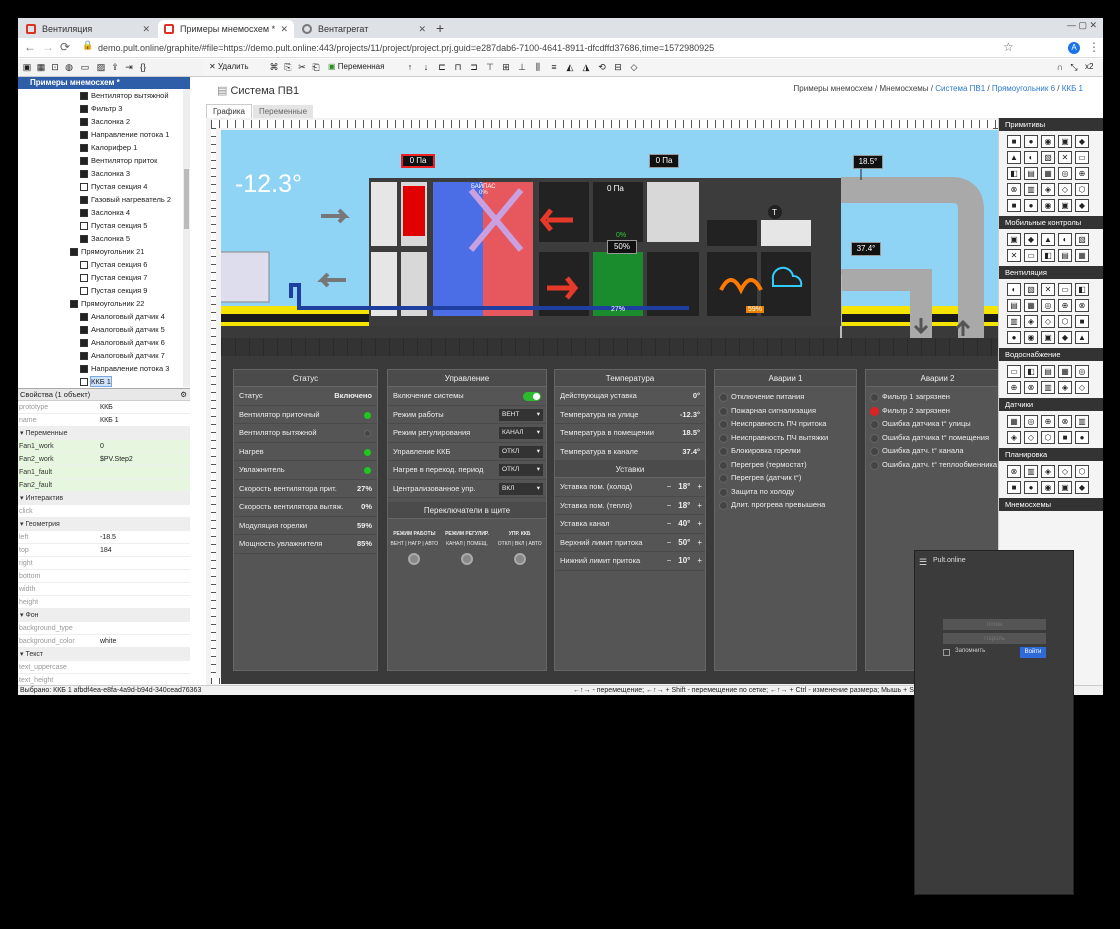 The height and width of the screenshot is (929, 1120). I want to click on align-top-icon: ⊤, so click(490, 67).